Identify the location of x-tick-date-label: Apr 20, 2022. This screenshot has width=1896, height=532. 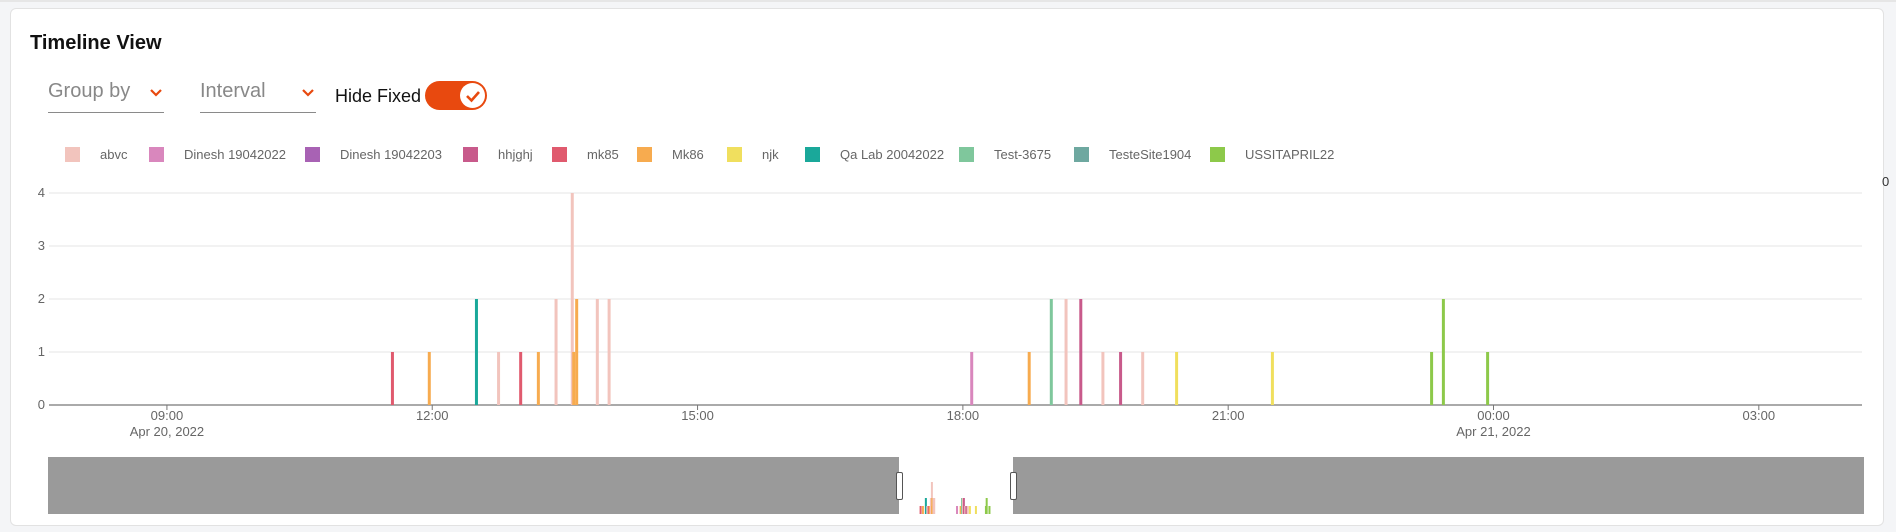
(167, 431).